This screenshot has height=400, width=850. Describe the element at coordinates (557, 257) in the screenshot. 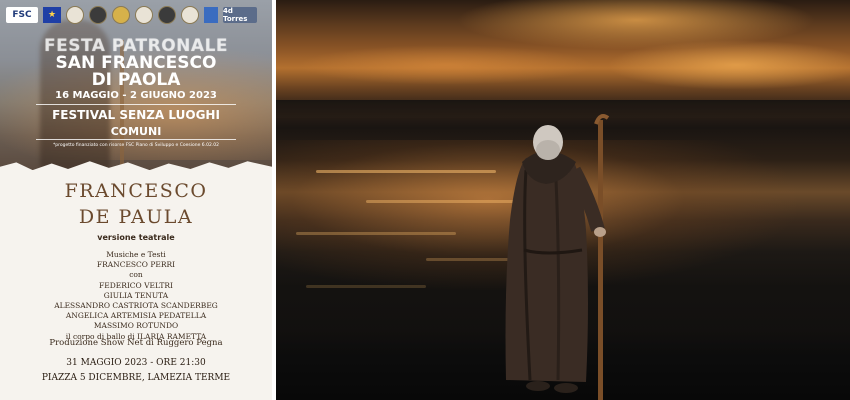

I see `monk-figure` at that location.